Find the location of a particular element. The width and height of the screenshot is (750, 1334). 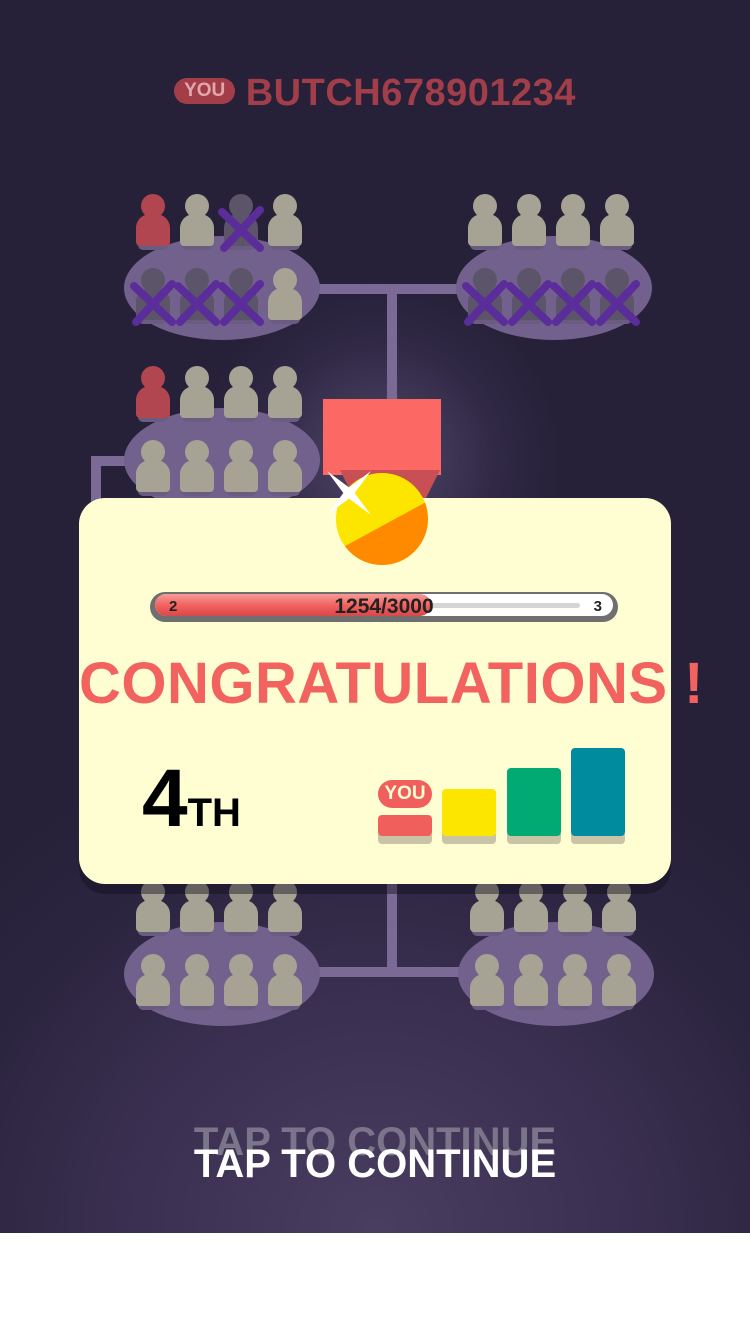

level-progress-bar: 2 3 1254/3000 is located at coordinates (384, 607).